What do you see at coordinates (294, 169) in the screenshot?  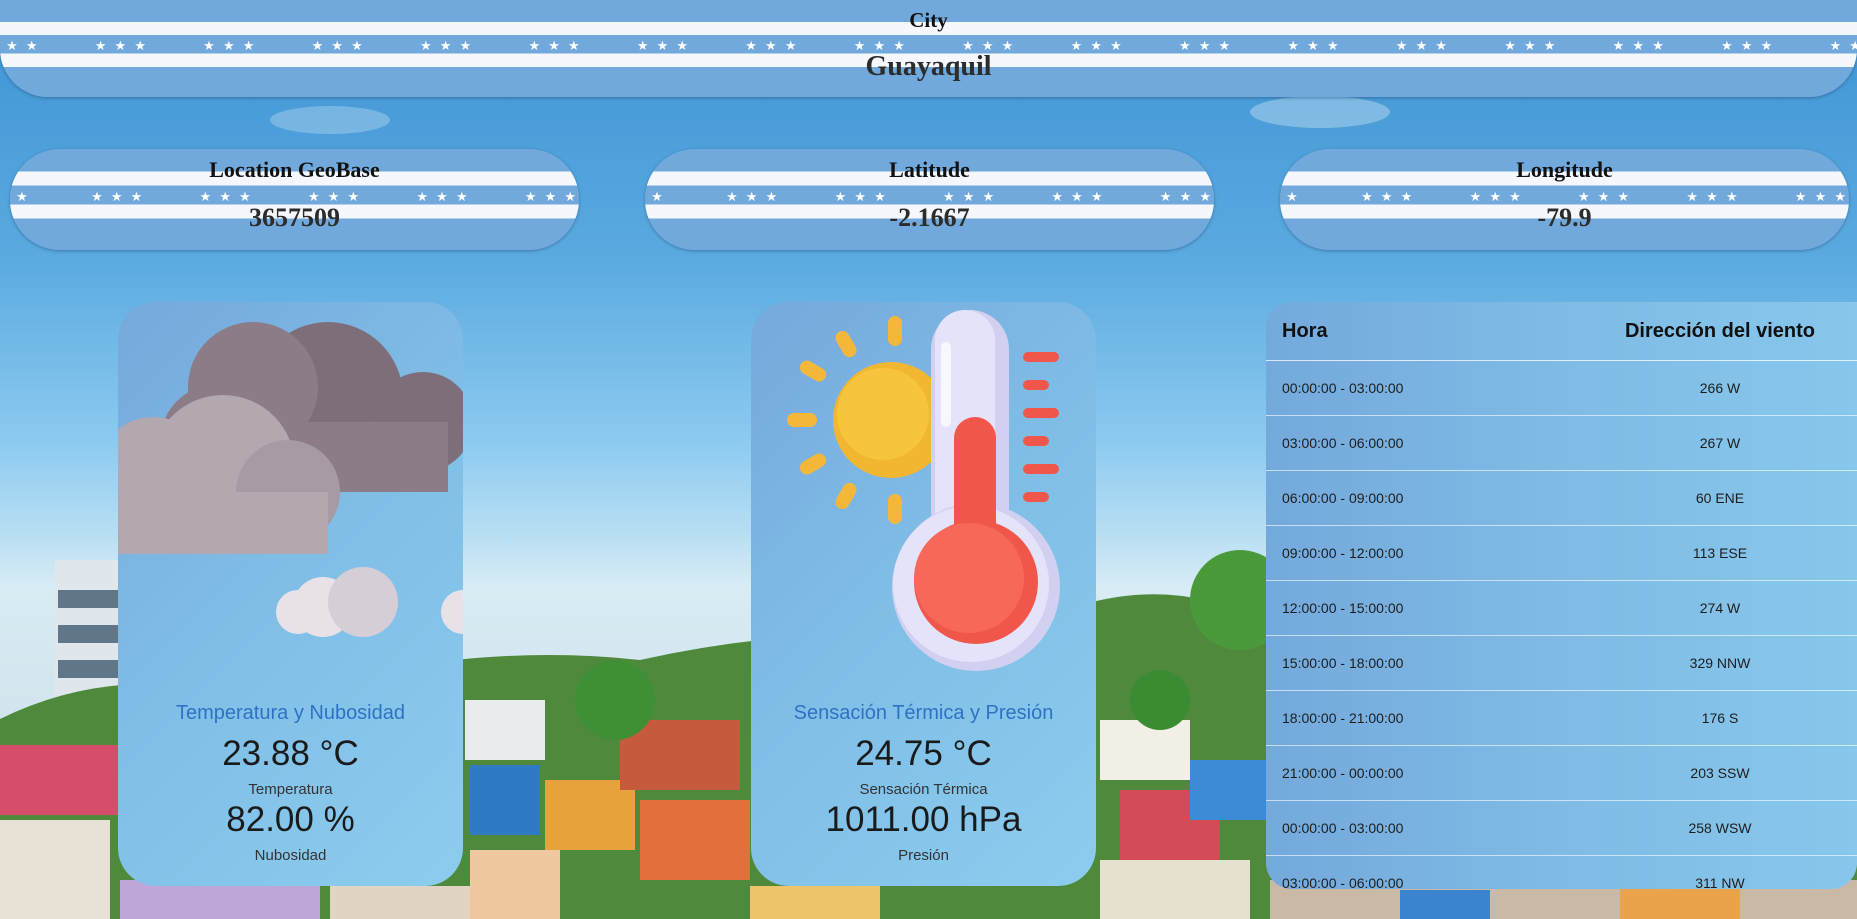 I see `location-geobase-label: Location GeoBase` at bounding box center [294, 169].